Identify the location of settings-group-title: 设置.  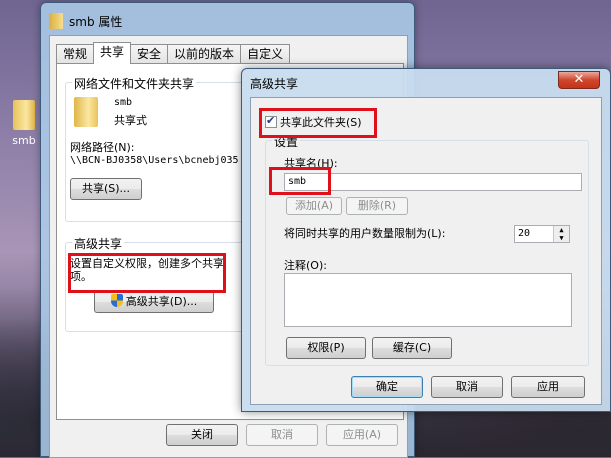
(286, 141).